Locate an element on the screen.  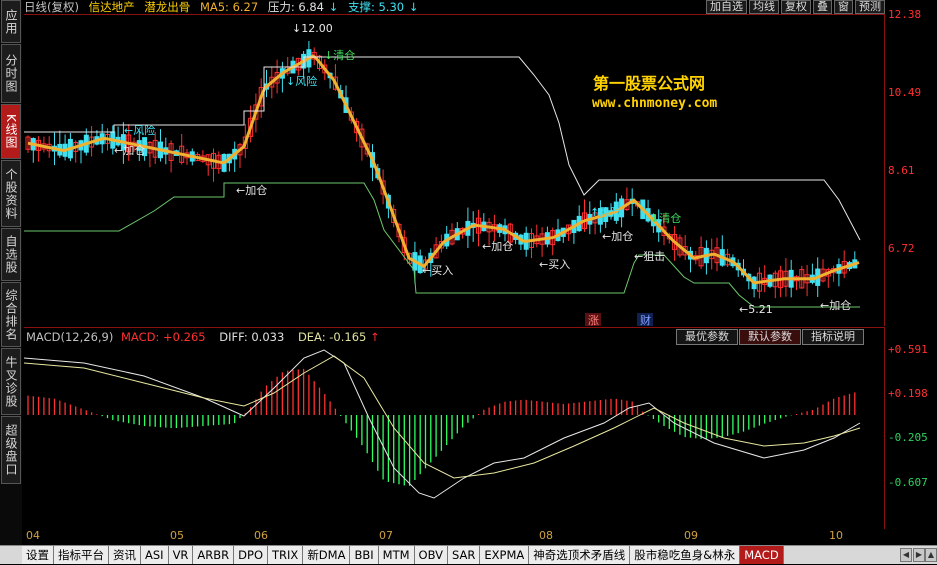
indicator-tab-8: 新DMA is located at coordinates (327, 555).